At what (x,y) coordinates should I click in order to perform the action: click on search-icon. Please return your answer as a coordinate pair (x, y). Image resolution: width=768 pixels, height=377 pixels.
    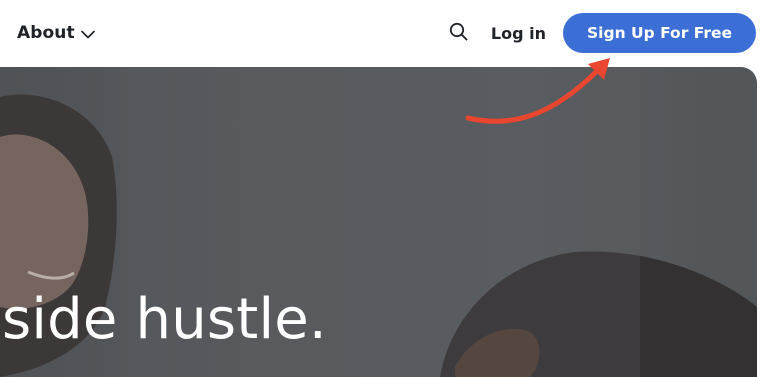
    Looking at the image, I should click on (458, 33).